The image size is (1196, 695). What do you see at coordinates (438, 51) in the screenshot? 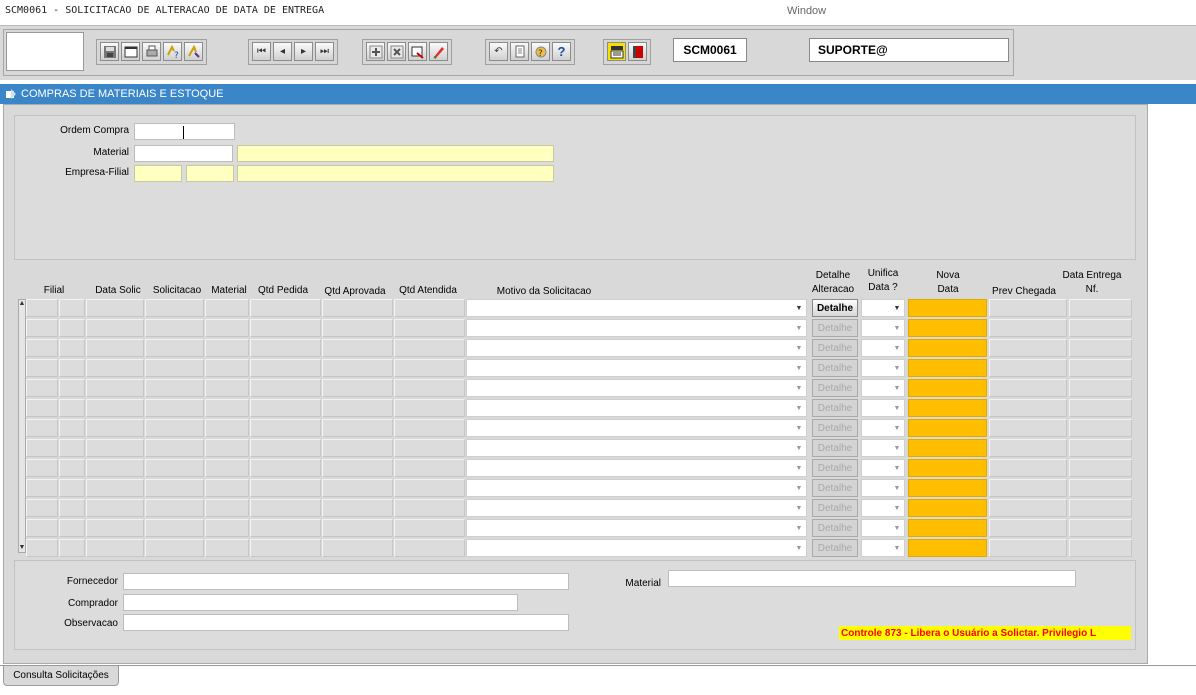
I see `edit-icon` at bounding box center [438, 51].